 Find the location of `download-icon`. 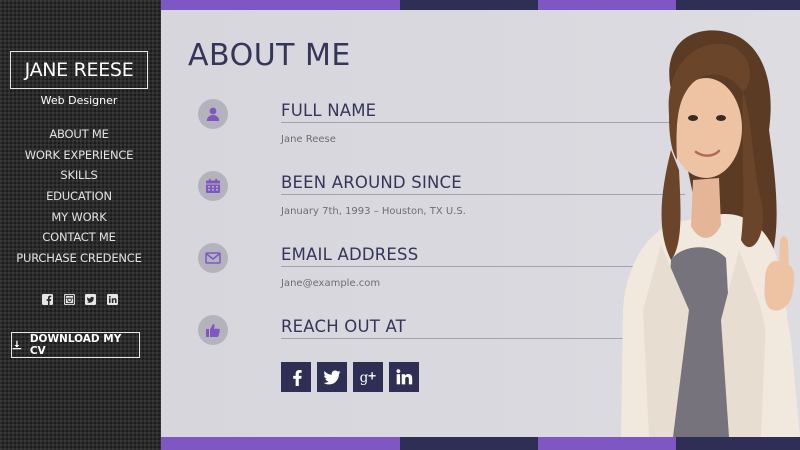

download-icon is located at coordinates (17, 345).